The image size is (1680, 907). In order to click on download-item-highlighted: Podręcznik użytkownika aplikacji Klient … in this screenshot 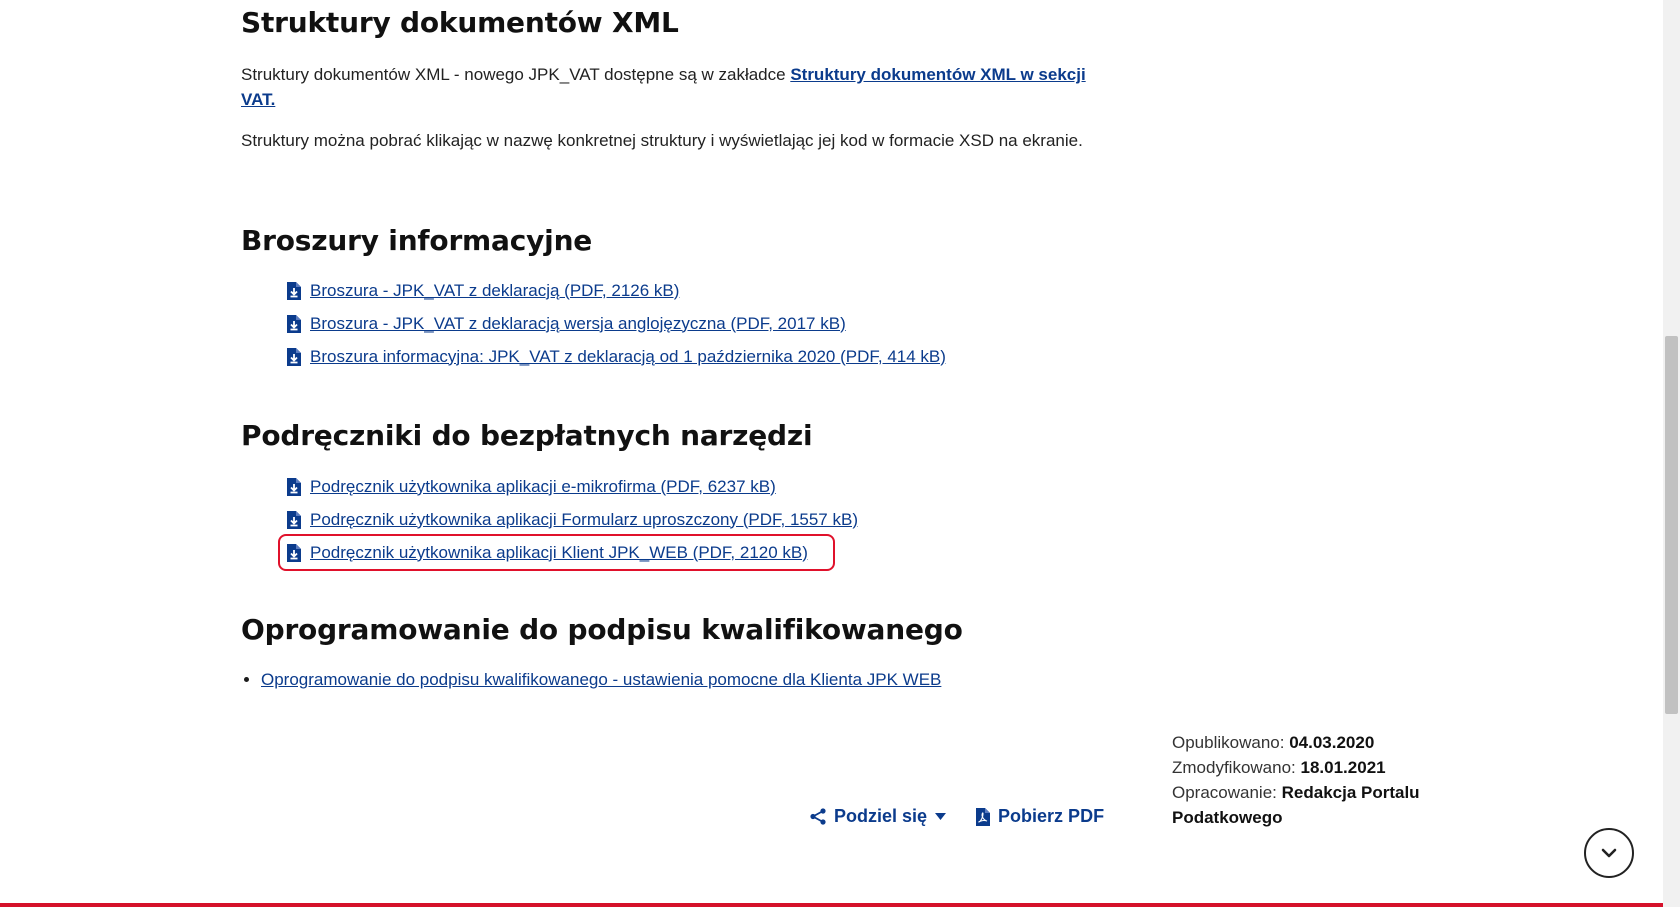, I will do `click(556, 552)`.